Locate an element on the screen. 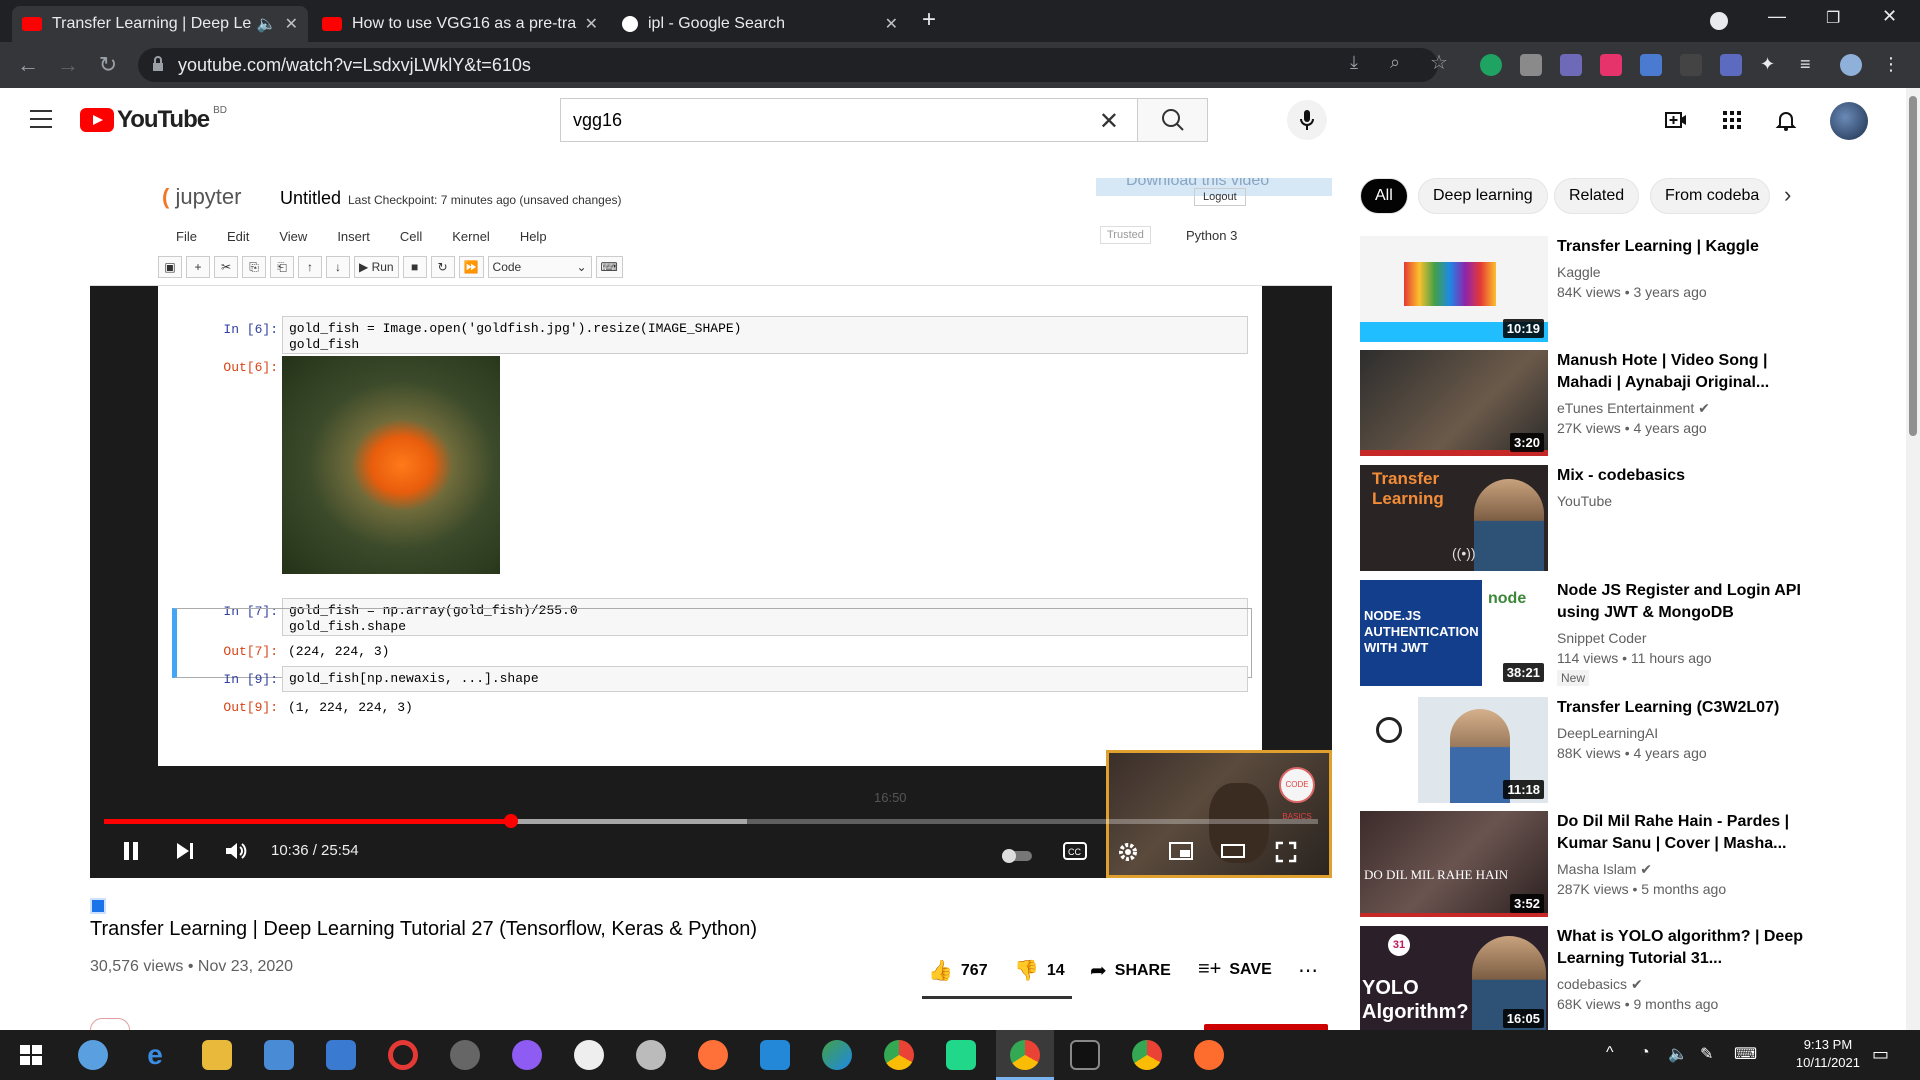  search-button is located at coordinates (1172, 120).